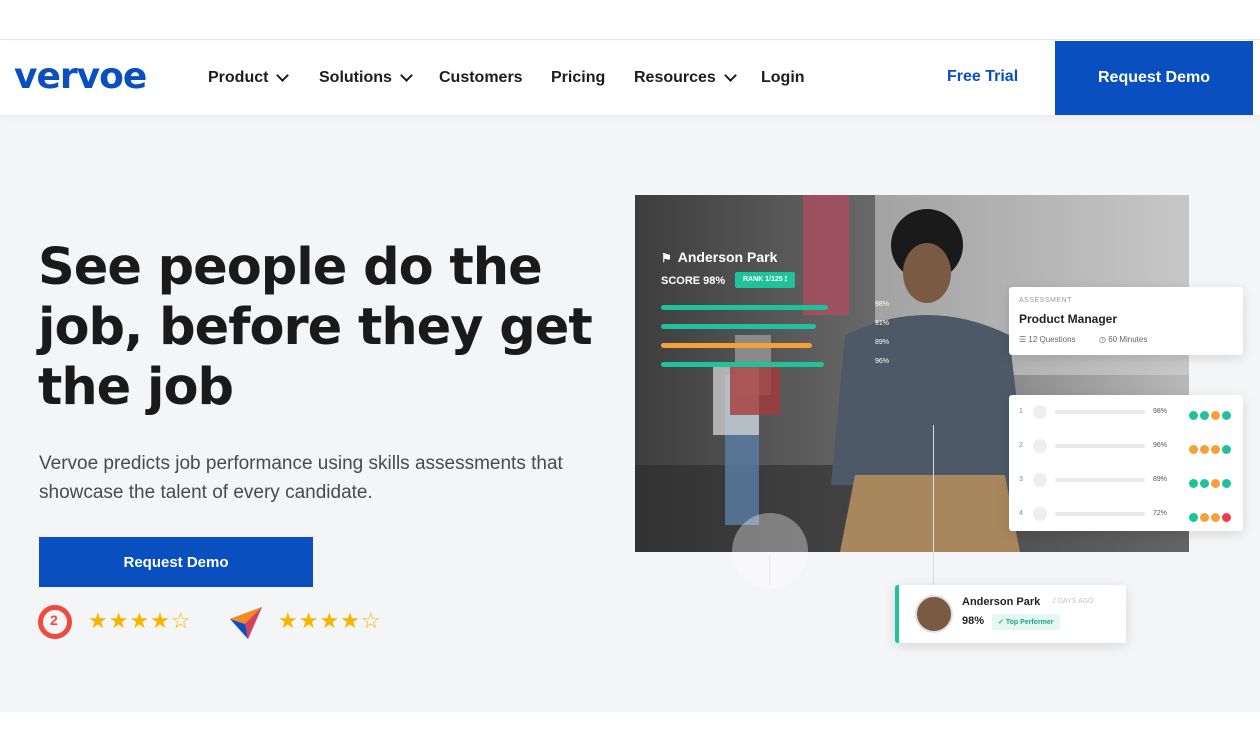 The height and width of the screenshot is (750, 1260). I want to click on notification-time: 2 DAYS AGO, so click(1073, 601).